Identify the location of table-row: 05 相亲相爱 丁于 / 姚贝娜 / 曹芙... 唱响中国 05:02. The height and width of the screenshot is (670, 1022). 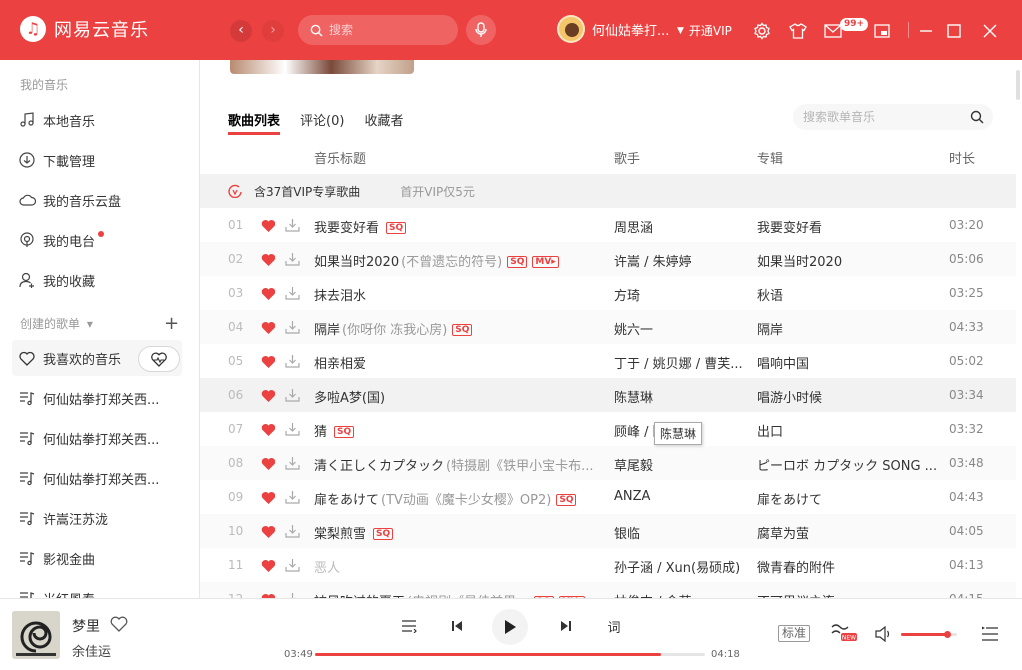
(608, 361).